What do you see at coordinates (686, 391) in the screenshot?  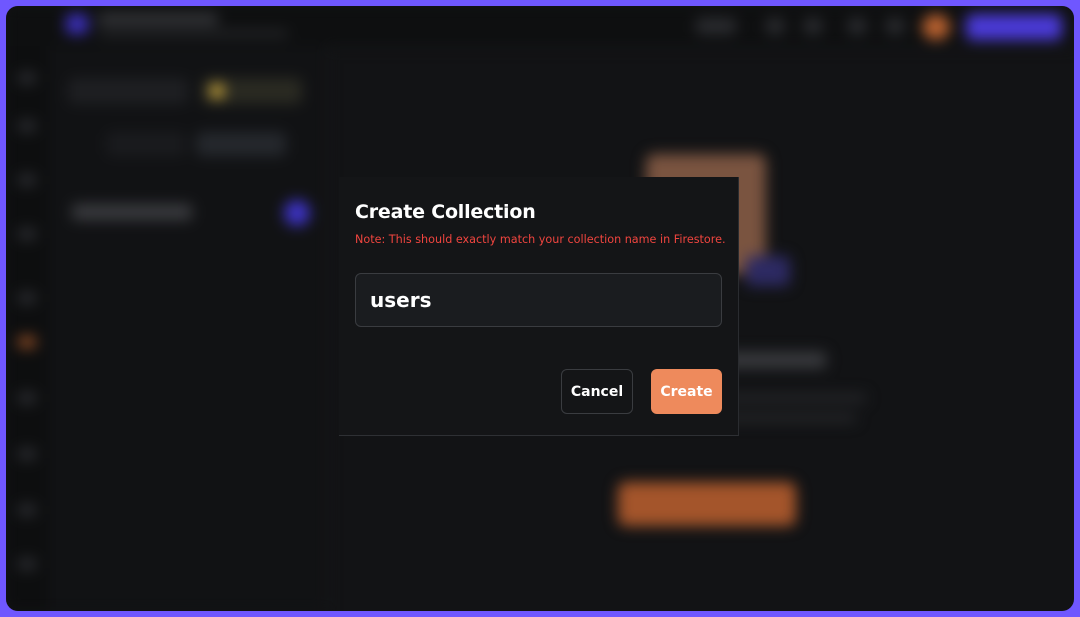 I see `create-button: Create` at bounding box center [686, 391].